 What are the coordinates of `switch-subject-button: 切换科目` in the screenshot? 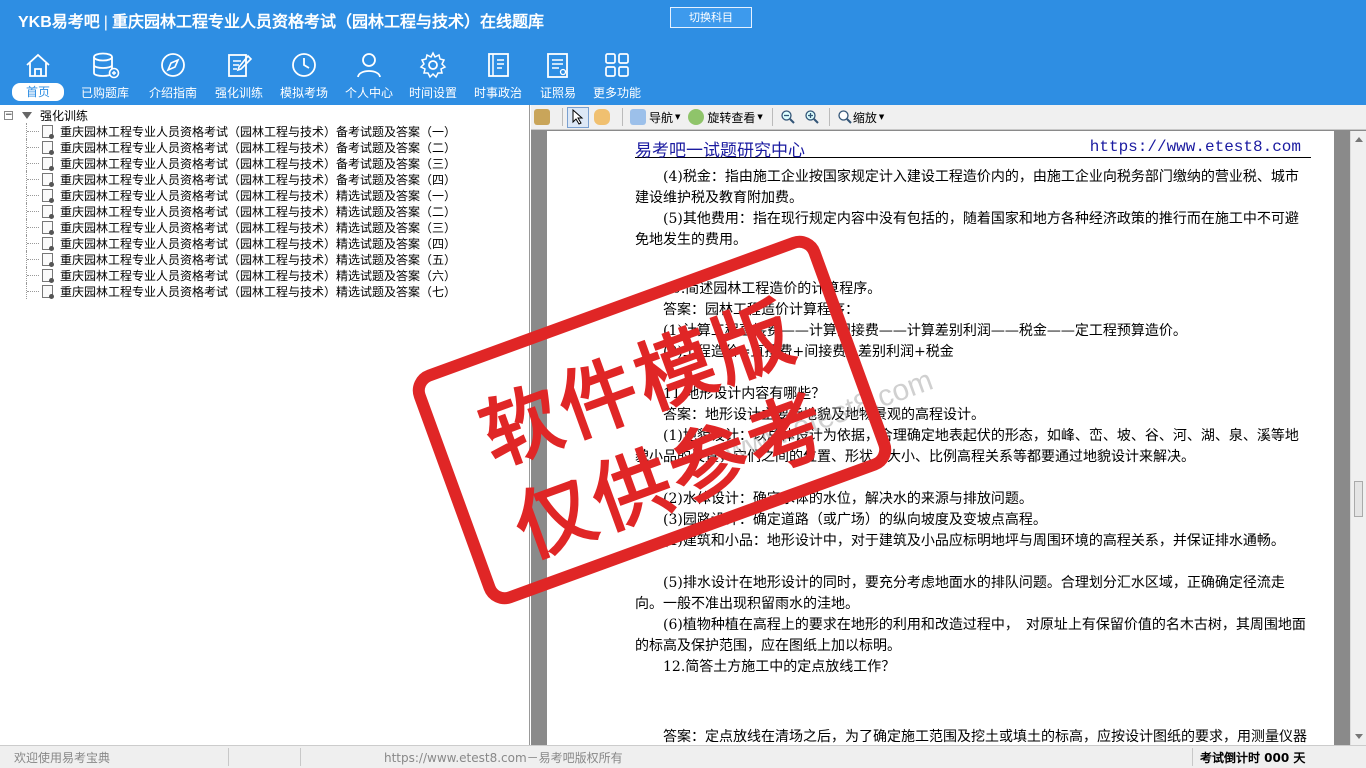 It's located at (711, 17).